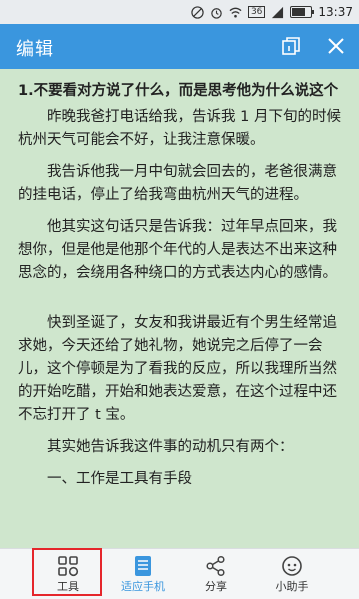 The height and width of the screenshot is (599, 359). What do you see at coordinates (119, 479) in the screenshot?
I see `article-paragraph: 一、工作是工具有手段` at bounding box center [119, 479].